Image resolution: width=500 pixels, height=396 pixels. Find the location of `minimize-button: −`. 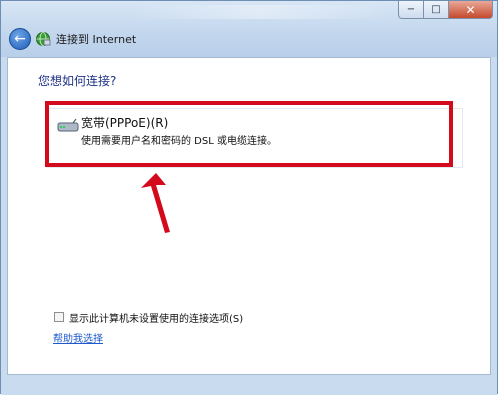

minimize-button: − is located at coordinates (411, 10).